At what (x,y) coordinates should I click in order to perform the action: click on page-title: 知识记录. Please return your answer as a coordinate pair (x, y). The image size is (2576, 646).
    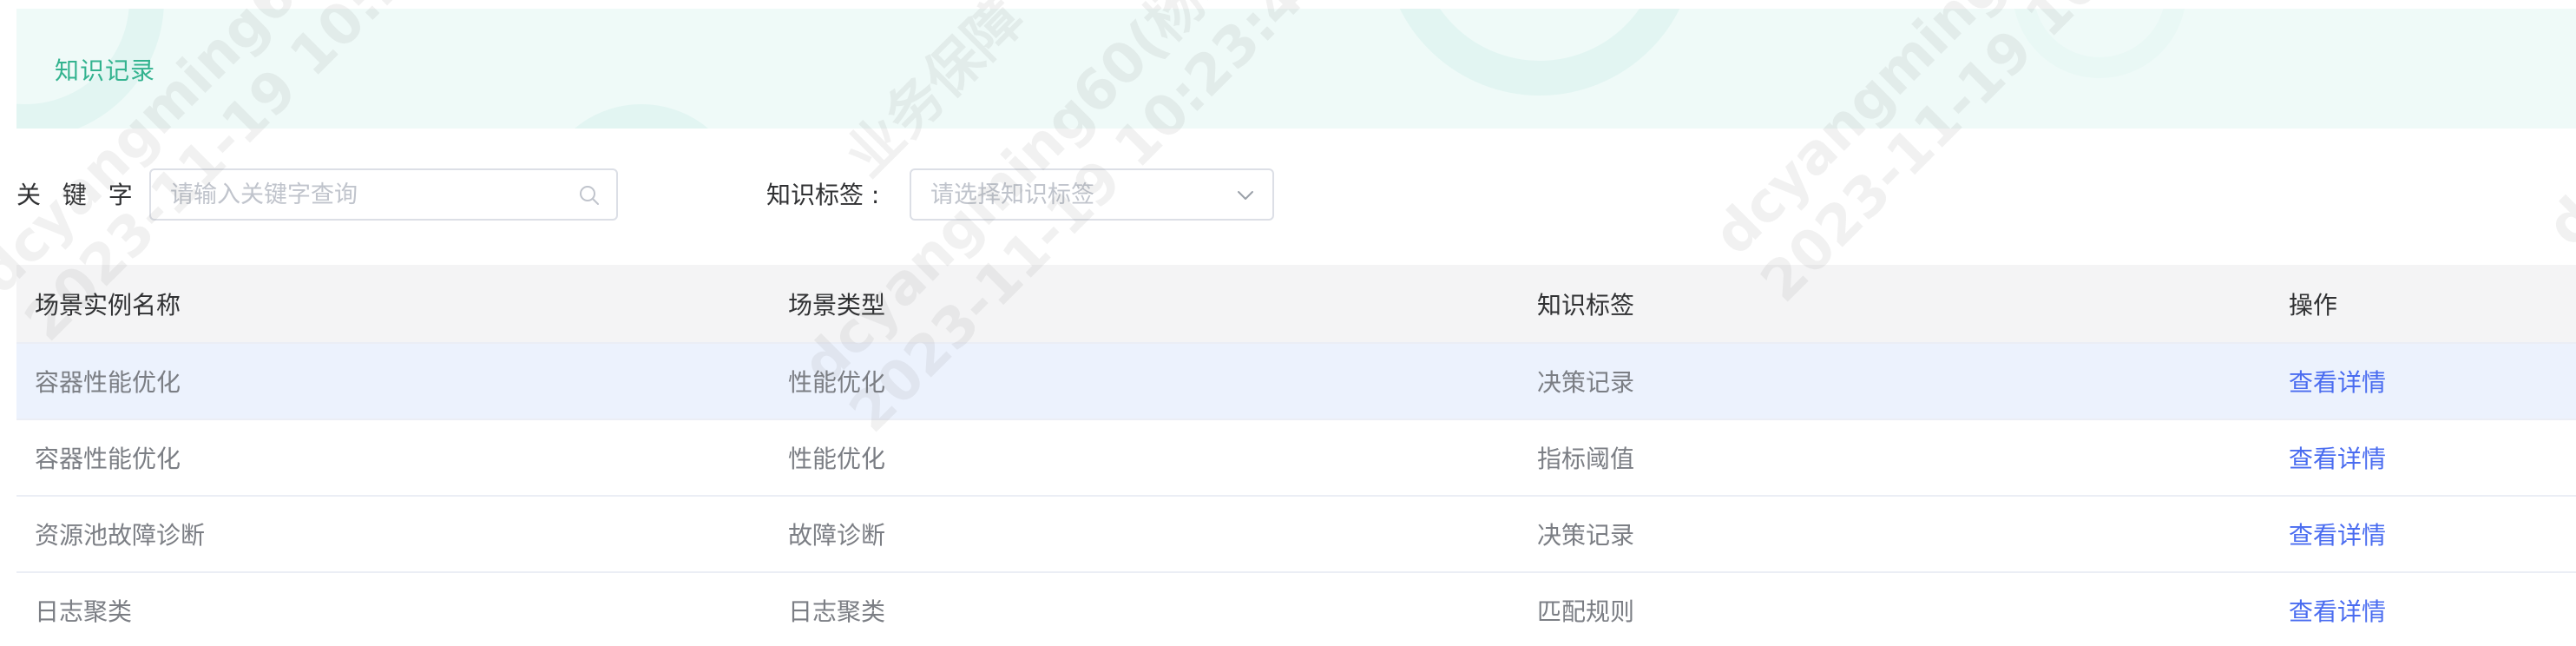
    Looking at the image, I should click on (105, 70).